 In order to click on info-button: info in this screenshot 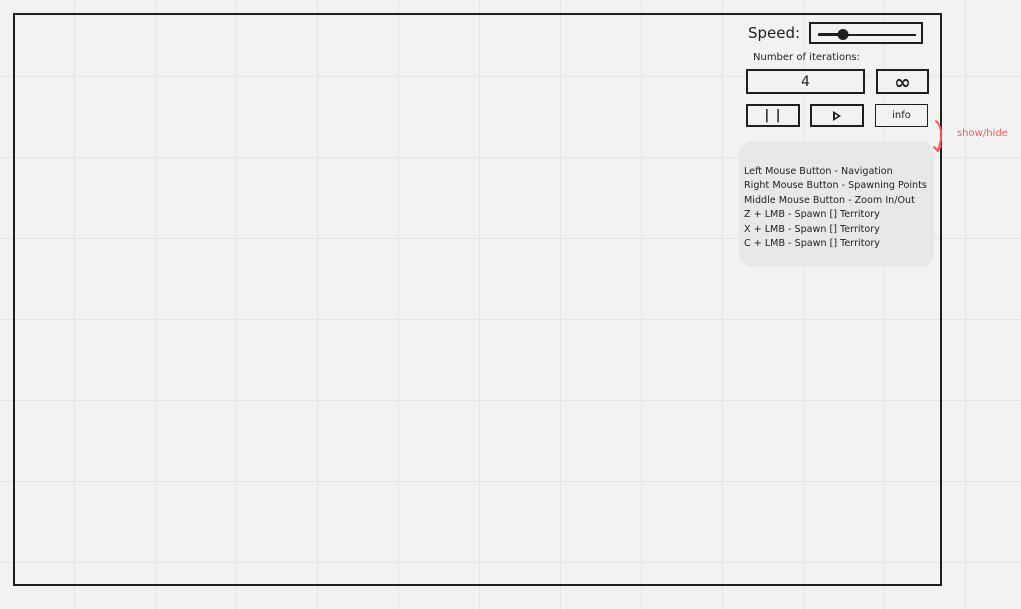, I will do `click(901, 115)`.